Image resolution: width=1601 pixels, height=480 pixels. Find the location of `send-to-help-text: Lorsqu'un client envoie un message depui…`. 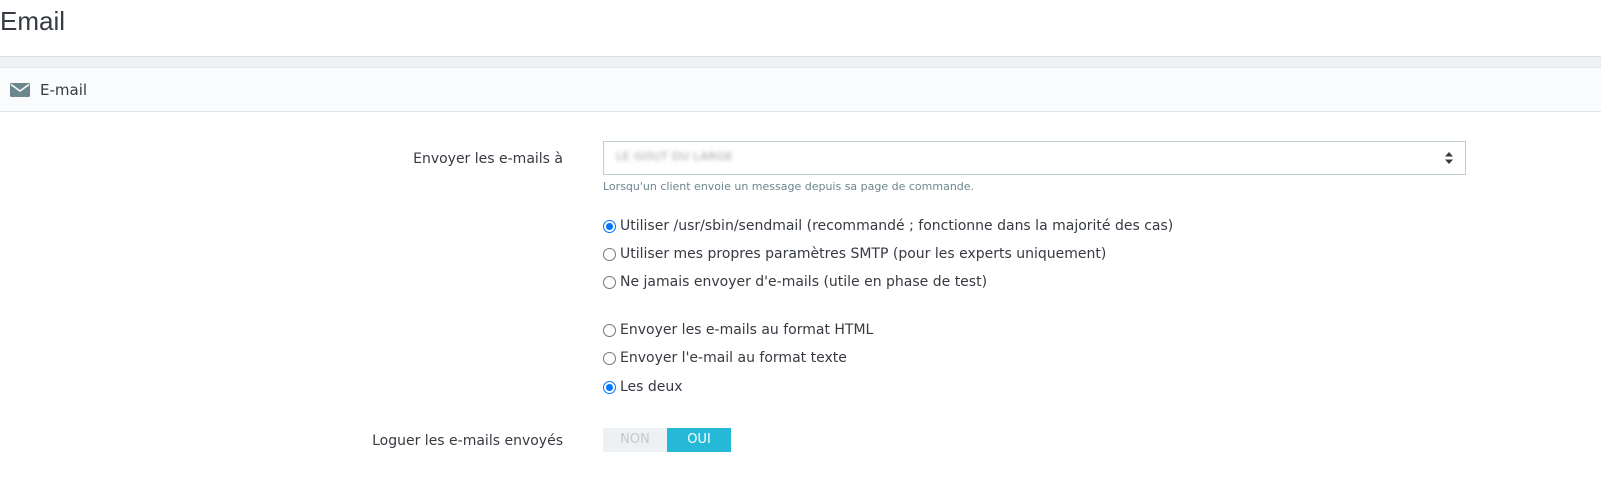

send-to-help-text: Lorsqu'un client envoie un message depui… is located at coordinates (789, 186).